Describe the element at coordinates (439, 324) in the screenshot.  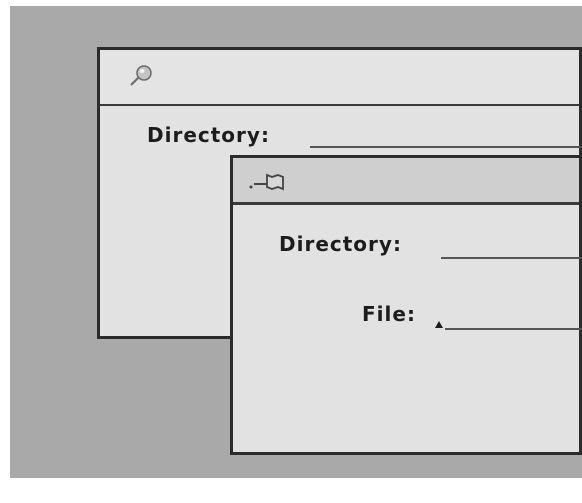
I see `text-cursor` at that location.